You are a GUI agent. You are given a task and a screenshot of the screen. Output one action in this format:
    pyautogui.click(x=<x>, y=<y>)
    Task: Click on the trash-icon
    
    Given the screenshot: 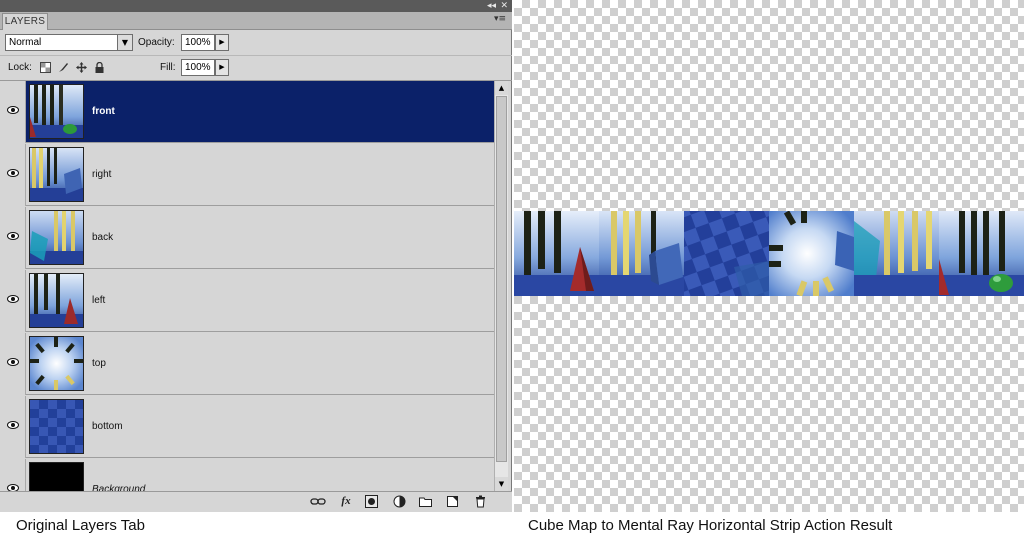 What is the action you would take?
    pyautogui.click(x=480, y=501)
    